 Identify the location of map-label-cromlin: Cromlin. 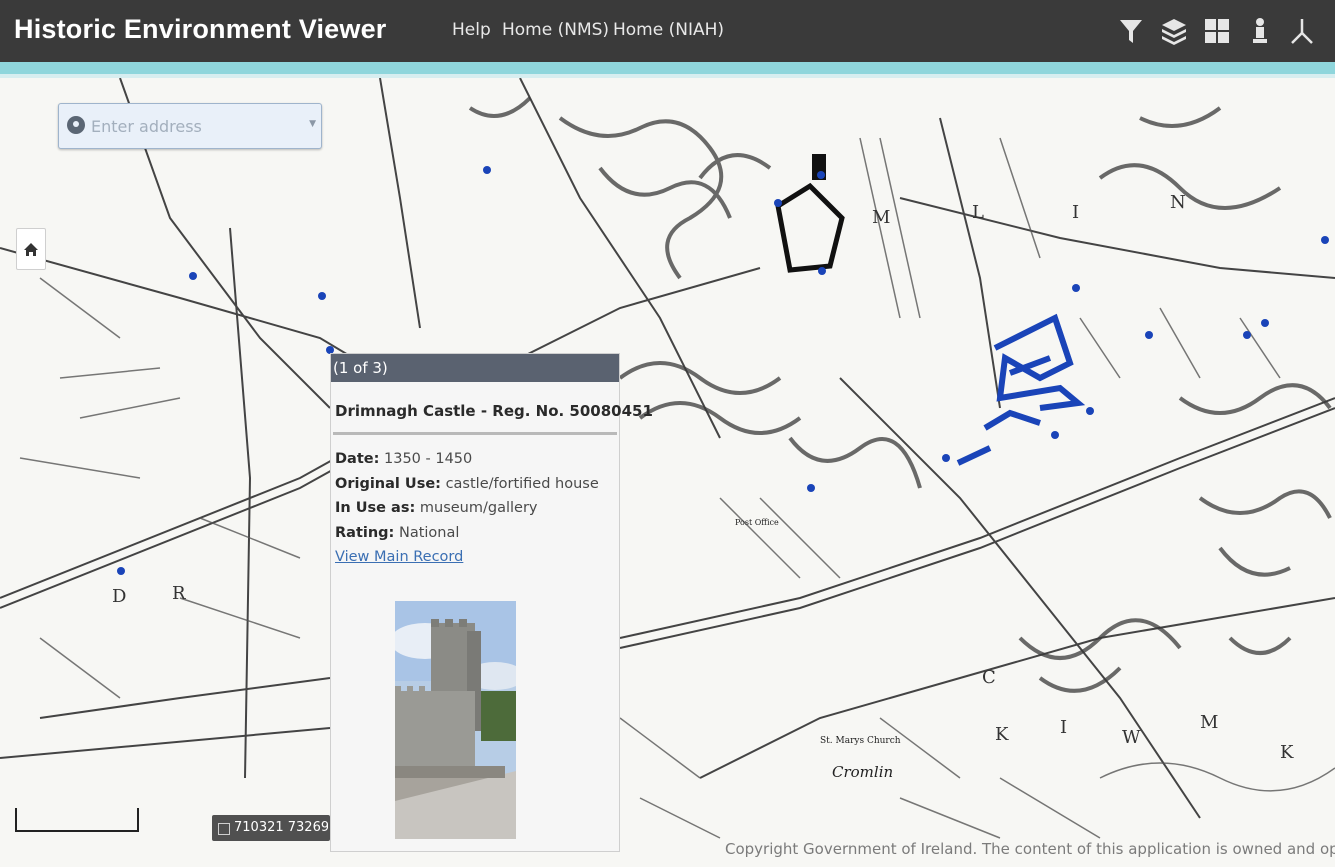
(863, 772).